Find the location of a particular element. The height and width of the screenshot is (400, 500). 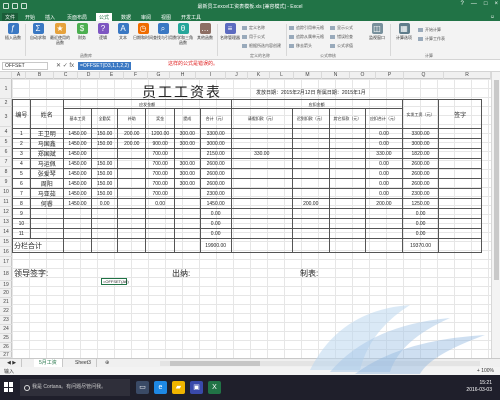

employee-name is located at coordinates (46, 213).